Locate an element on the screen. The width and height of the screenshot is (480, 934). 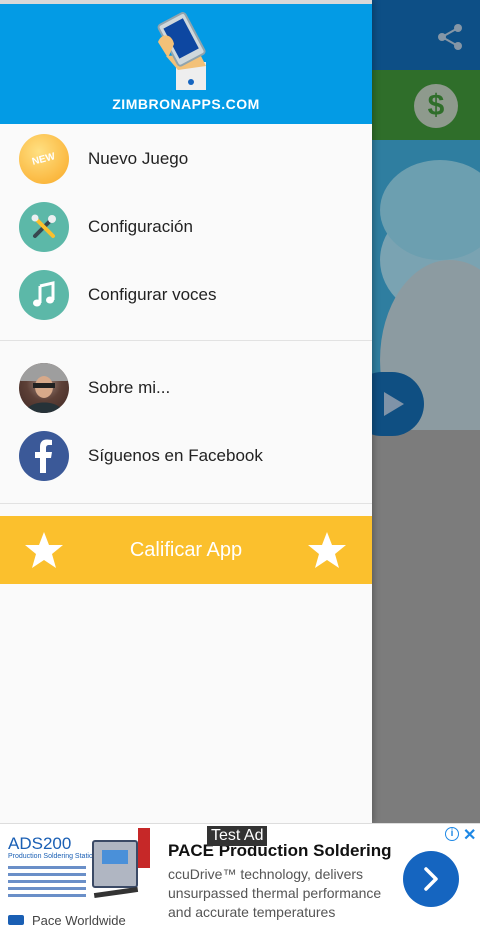
menu-item-settings: Configuración is located at coordinates (186, 227).